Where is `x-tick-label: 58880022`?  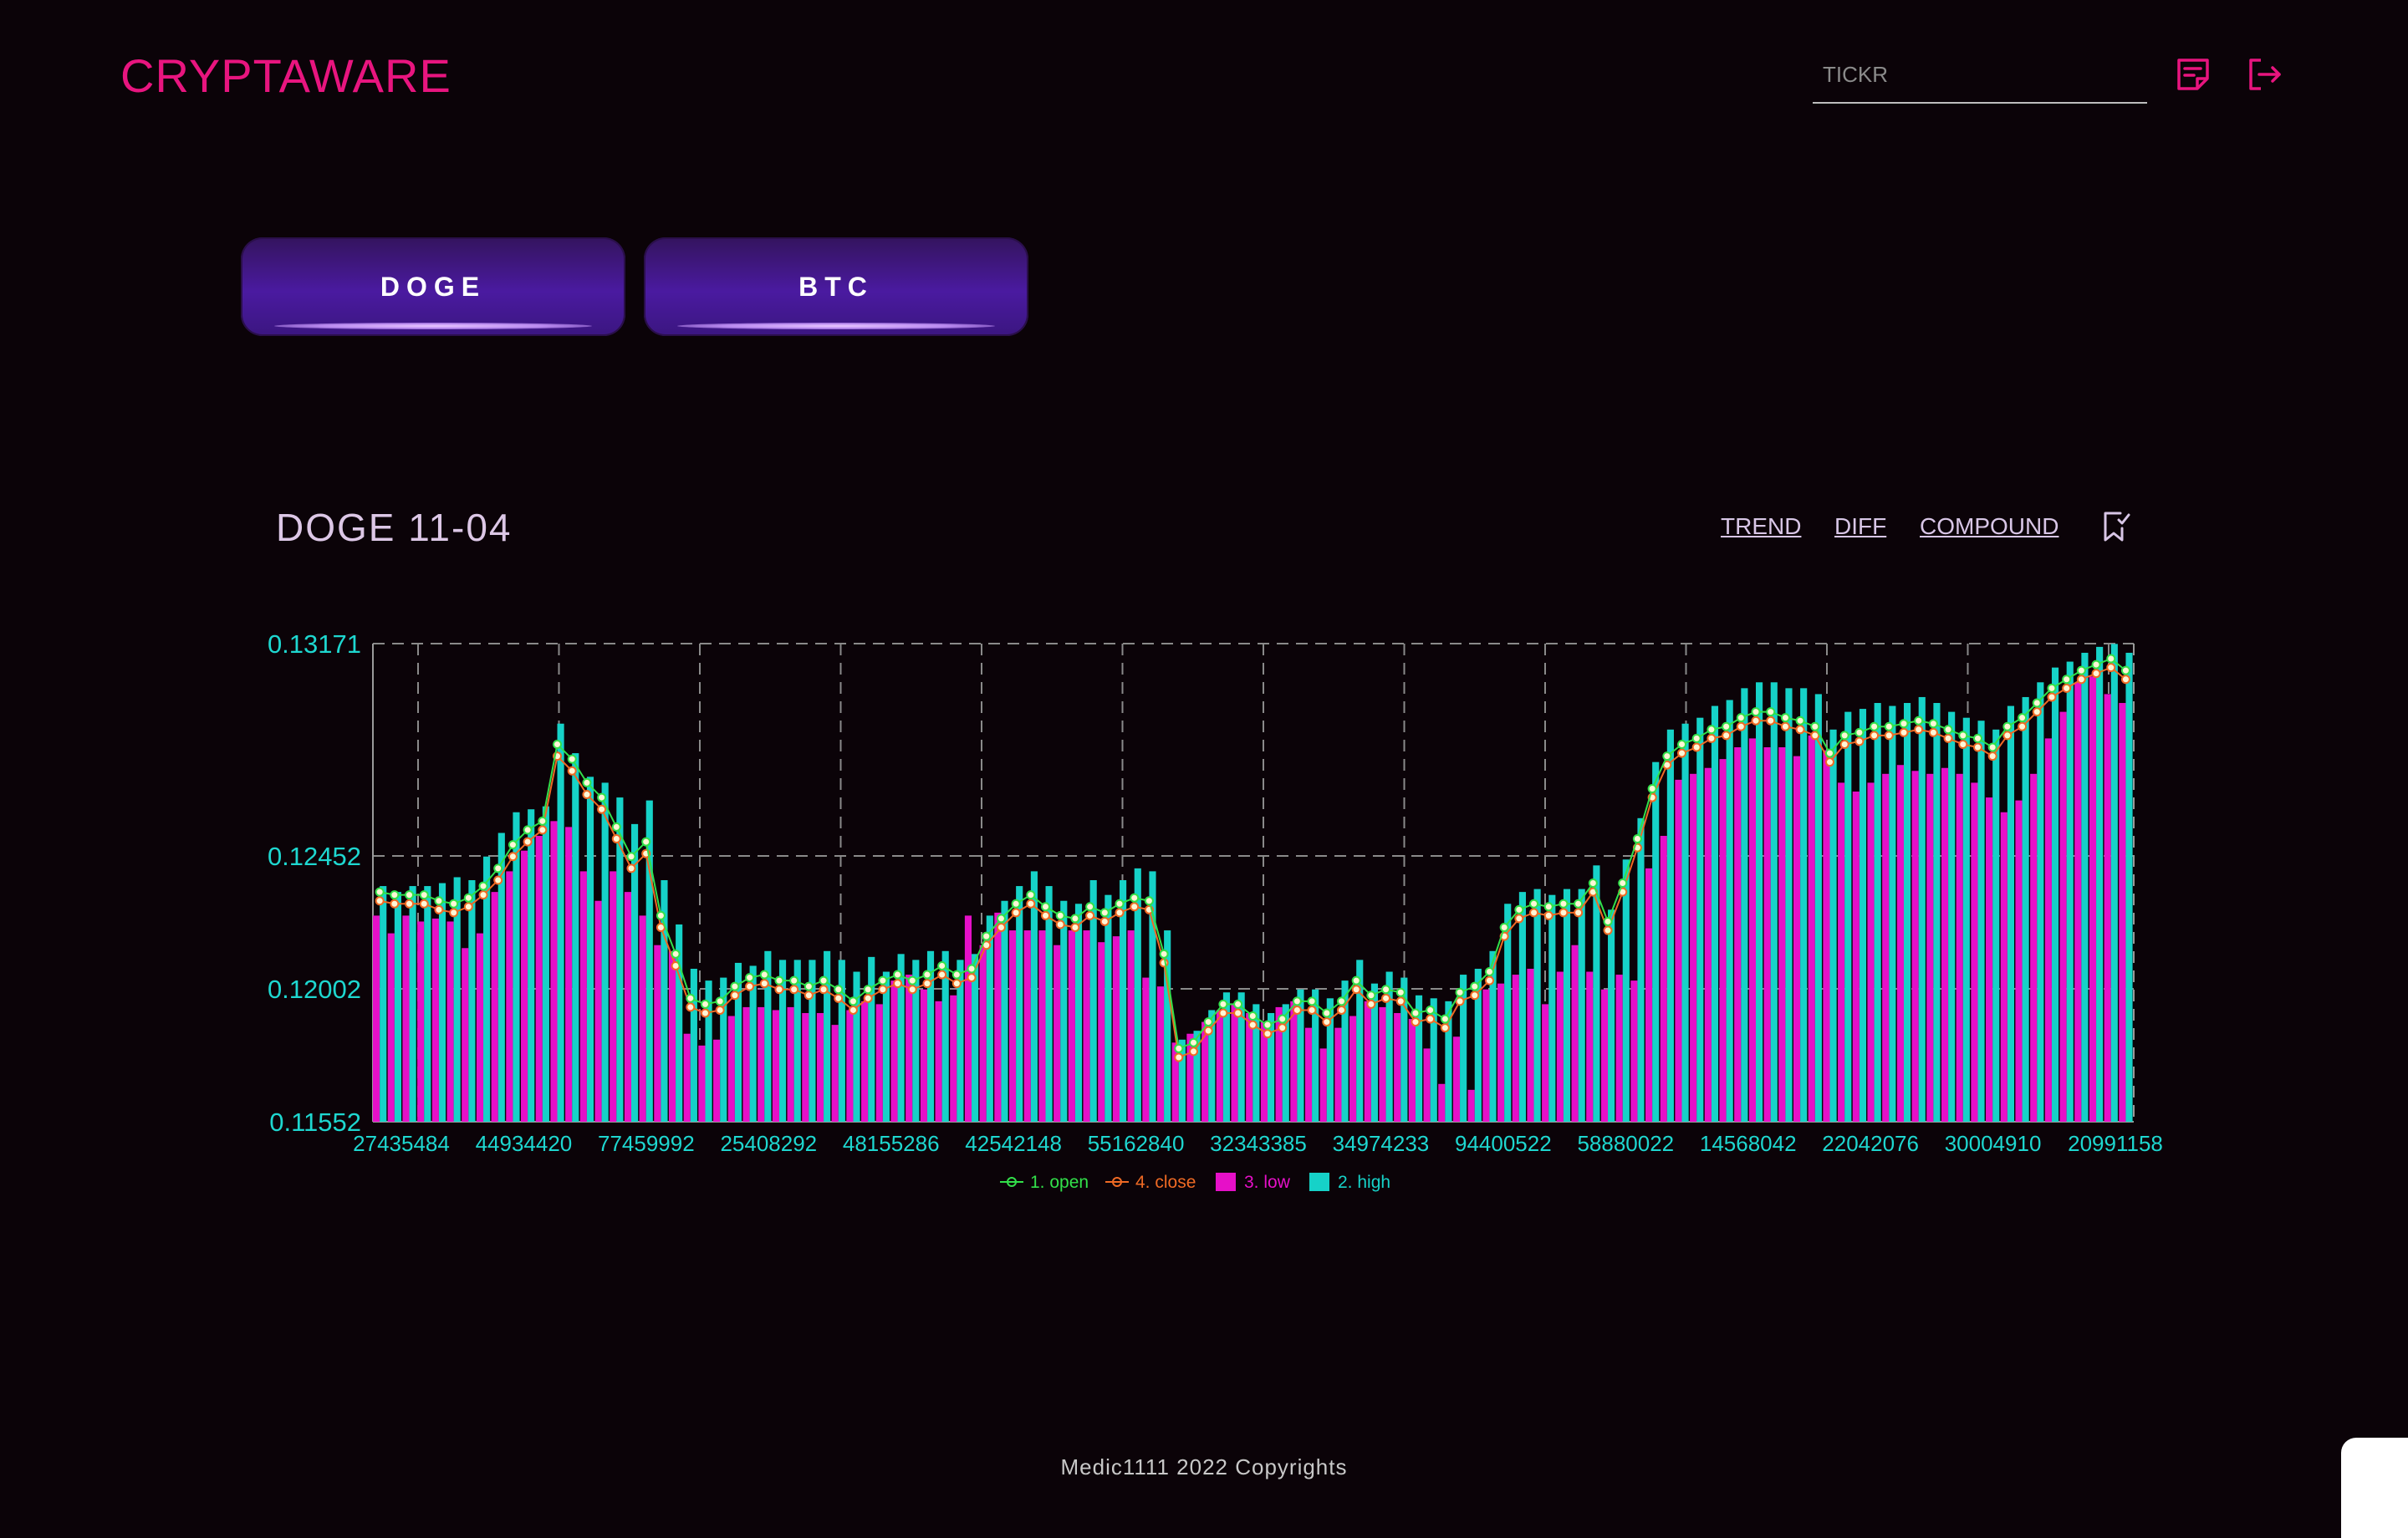
x-tick-label: 58880022 is located at coordinates (1626, 1144).